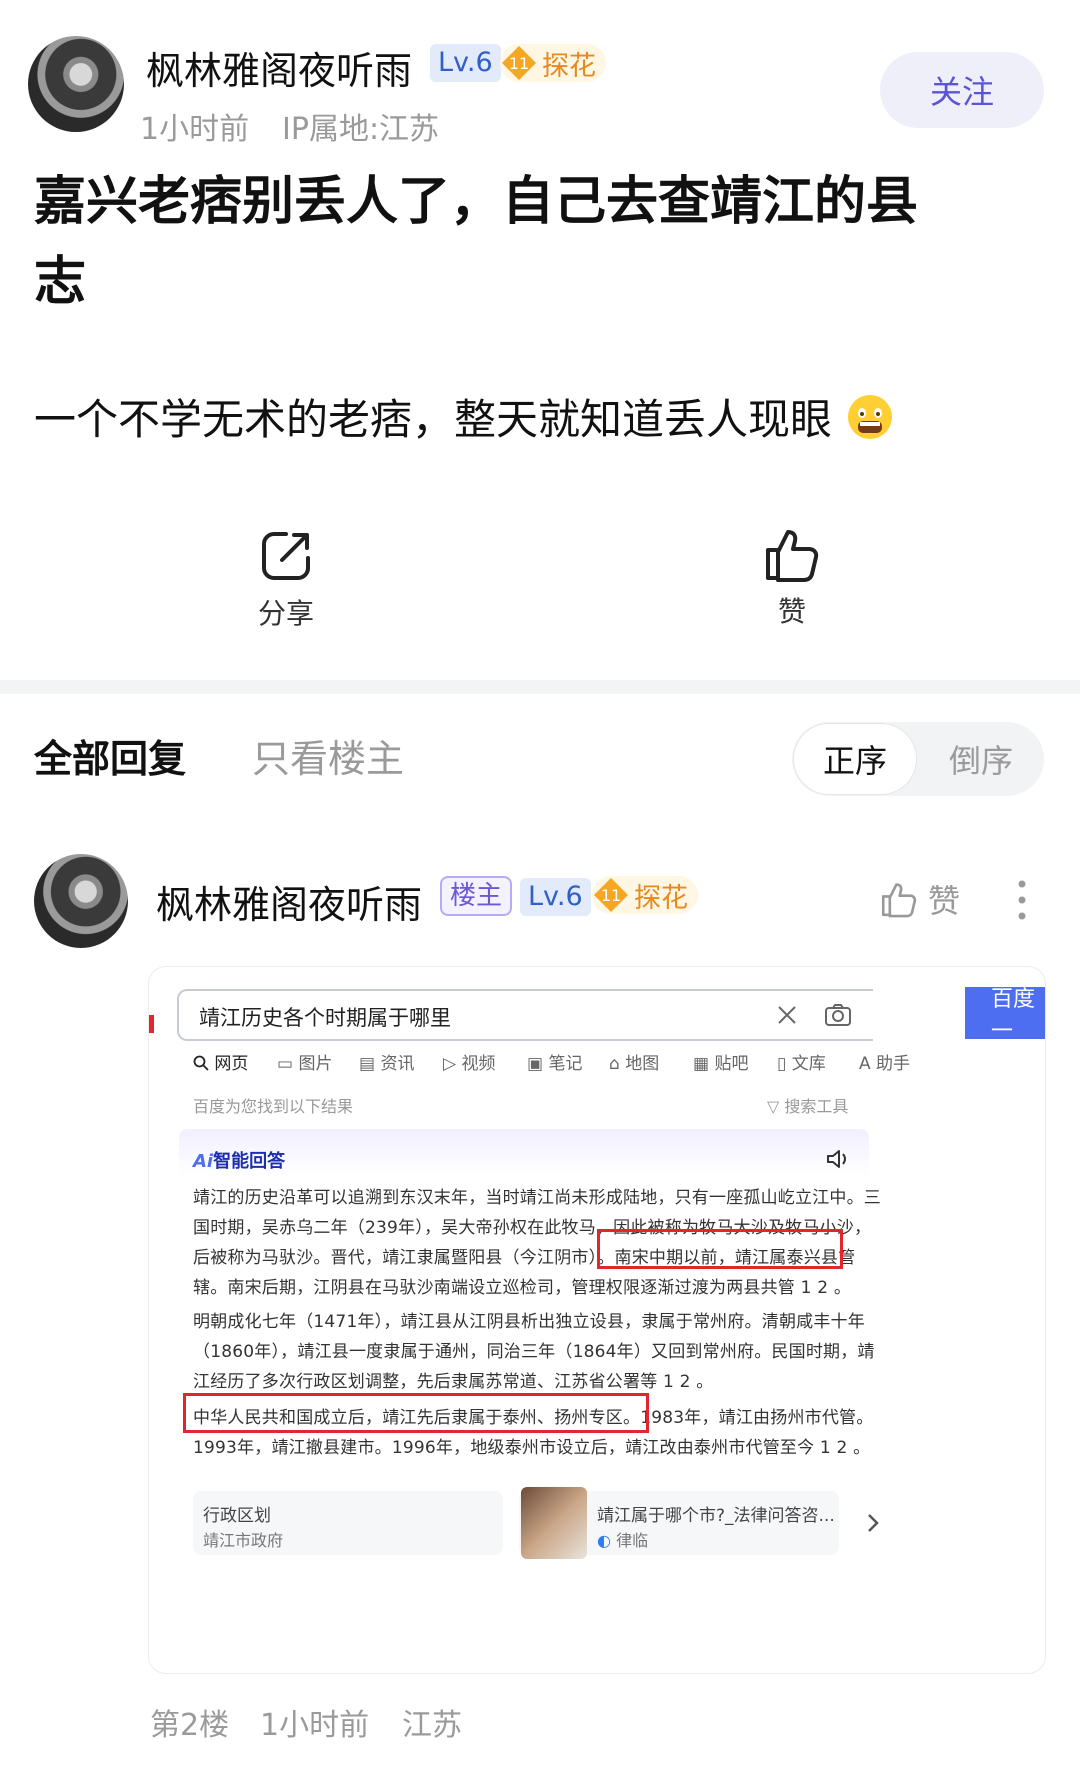 The width and height of the screenshot is (1080, 1784). I want to click on nav-wenku: ▯ 文库, so click(801, 1064).